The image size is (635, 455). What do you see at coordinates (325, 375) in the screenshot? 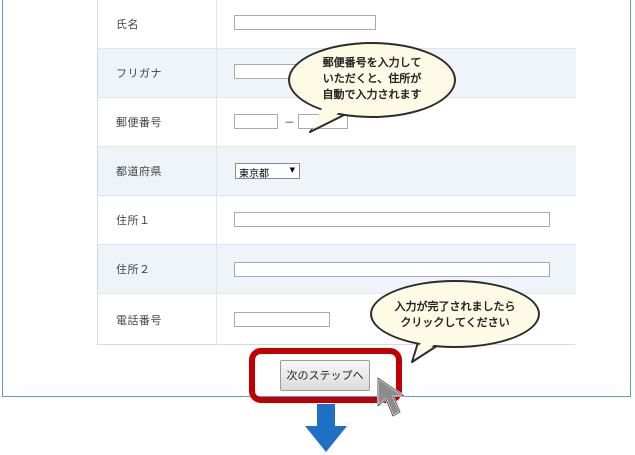
I see `next-step-button: 次のステップへ` at bounding box center [325, 375].